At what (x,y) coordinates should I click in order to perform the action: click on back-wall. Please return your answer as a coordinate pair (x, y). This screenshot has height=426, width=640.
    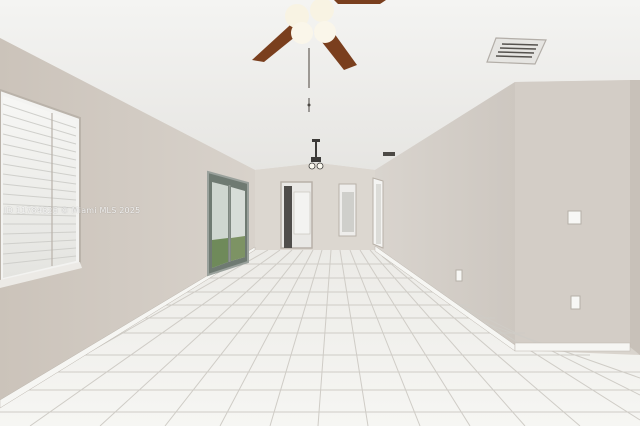
    Looking at the image, I should click on (315, 206).